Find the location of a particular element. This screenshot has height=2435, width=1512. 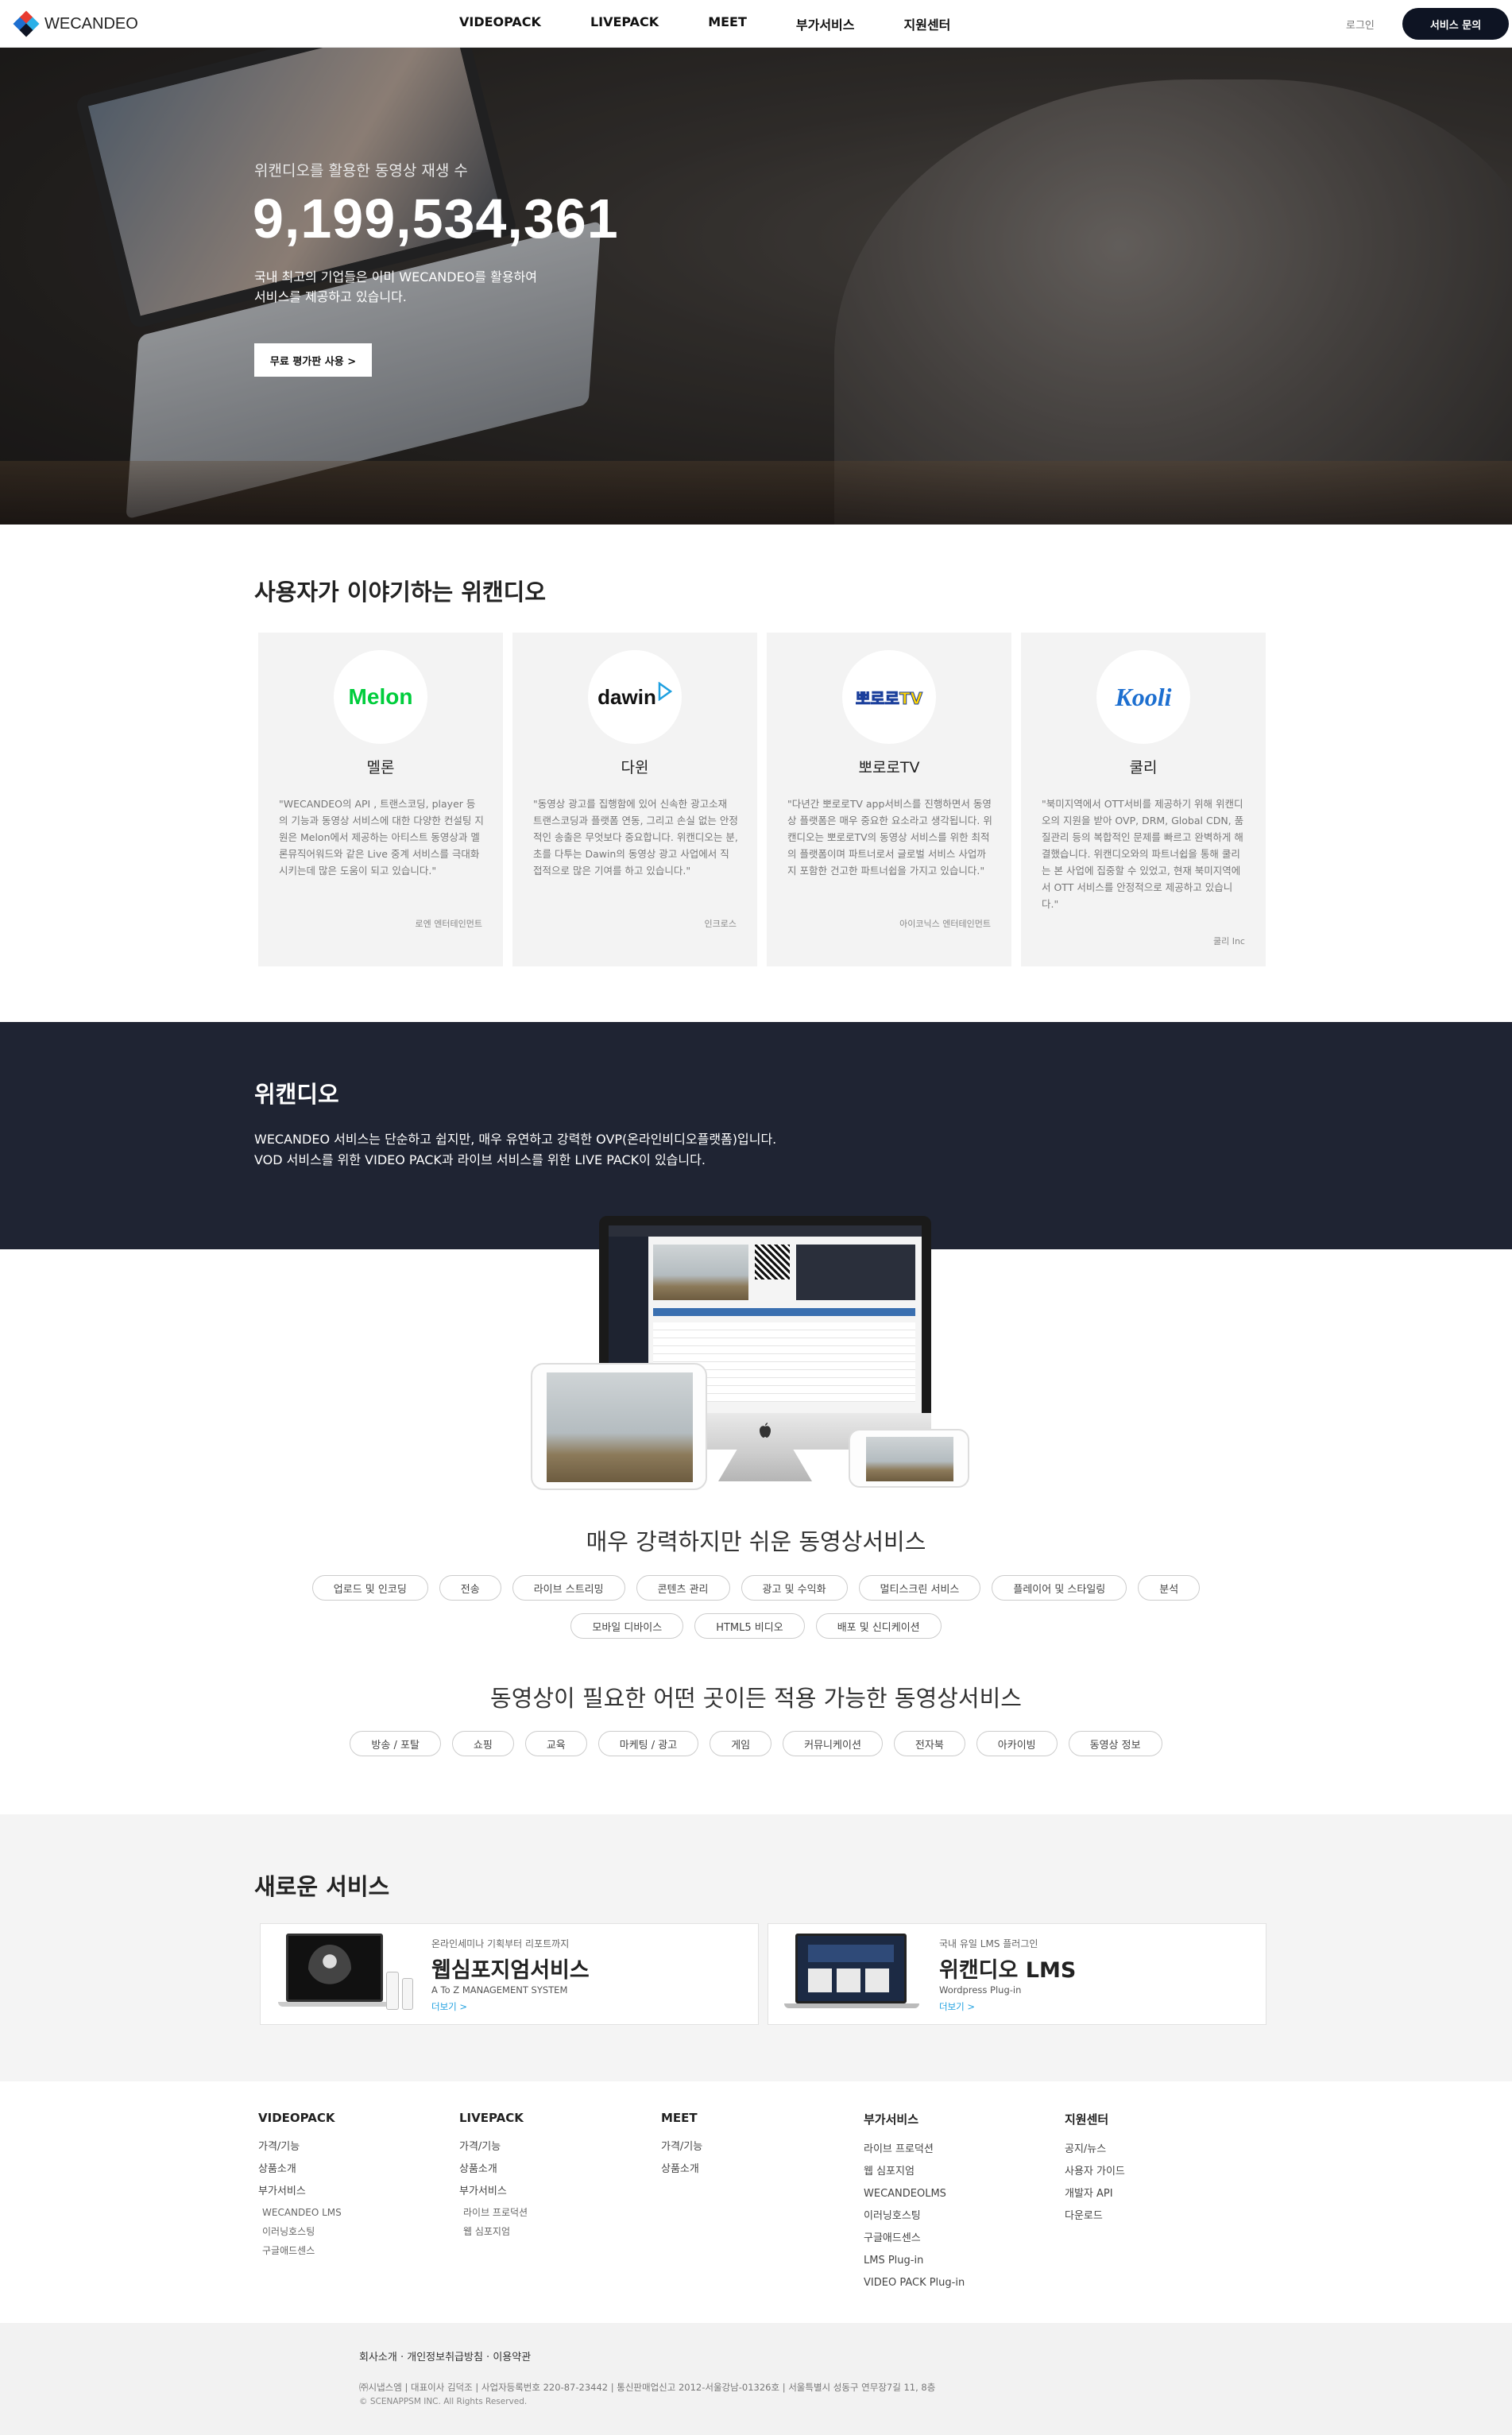

nav-meet: MEET is located at coordinates (727, 23).